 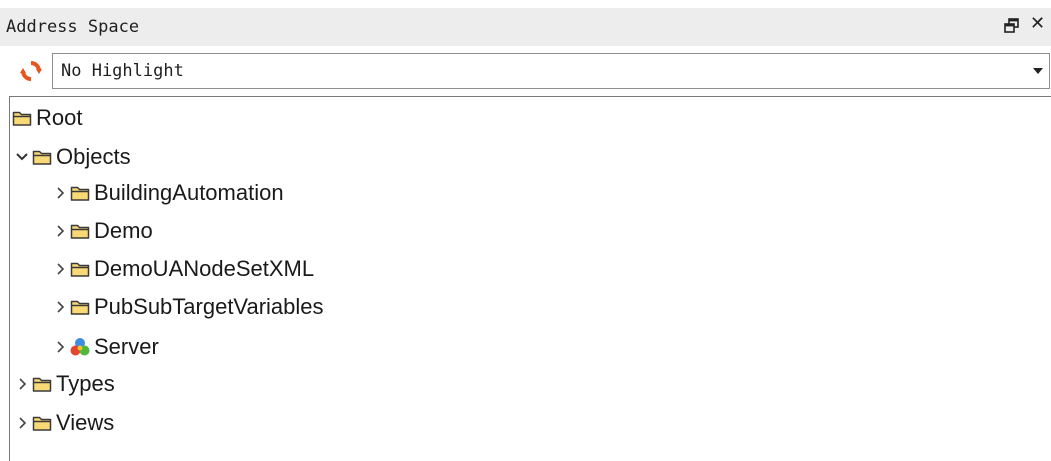 I want to click on tree-node-pubsub-target-variables: PubSubTargetVariables, so click(x=187, y=307).